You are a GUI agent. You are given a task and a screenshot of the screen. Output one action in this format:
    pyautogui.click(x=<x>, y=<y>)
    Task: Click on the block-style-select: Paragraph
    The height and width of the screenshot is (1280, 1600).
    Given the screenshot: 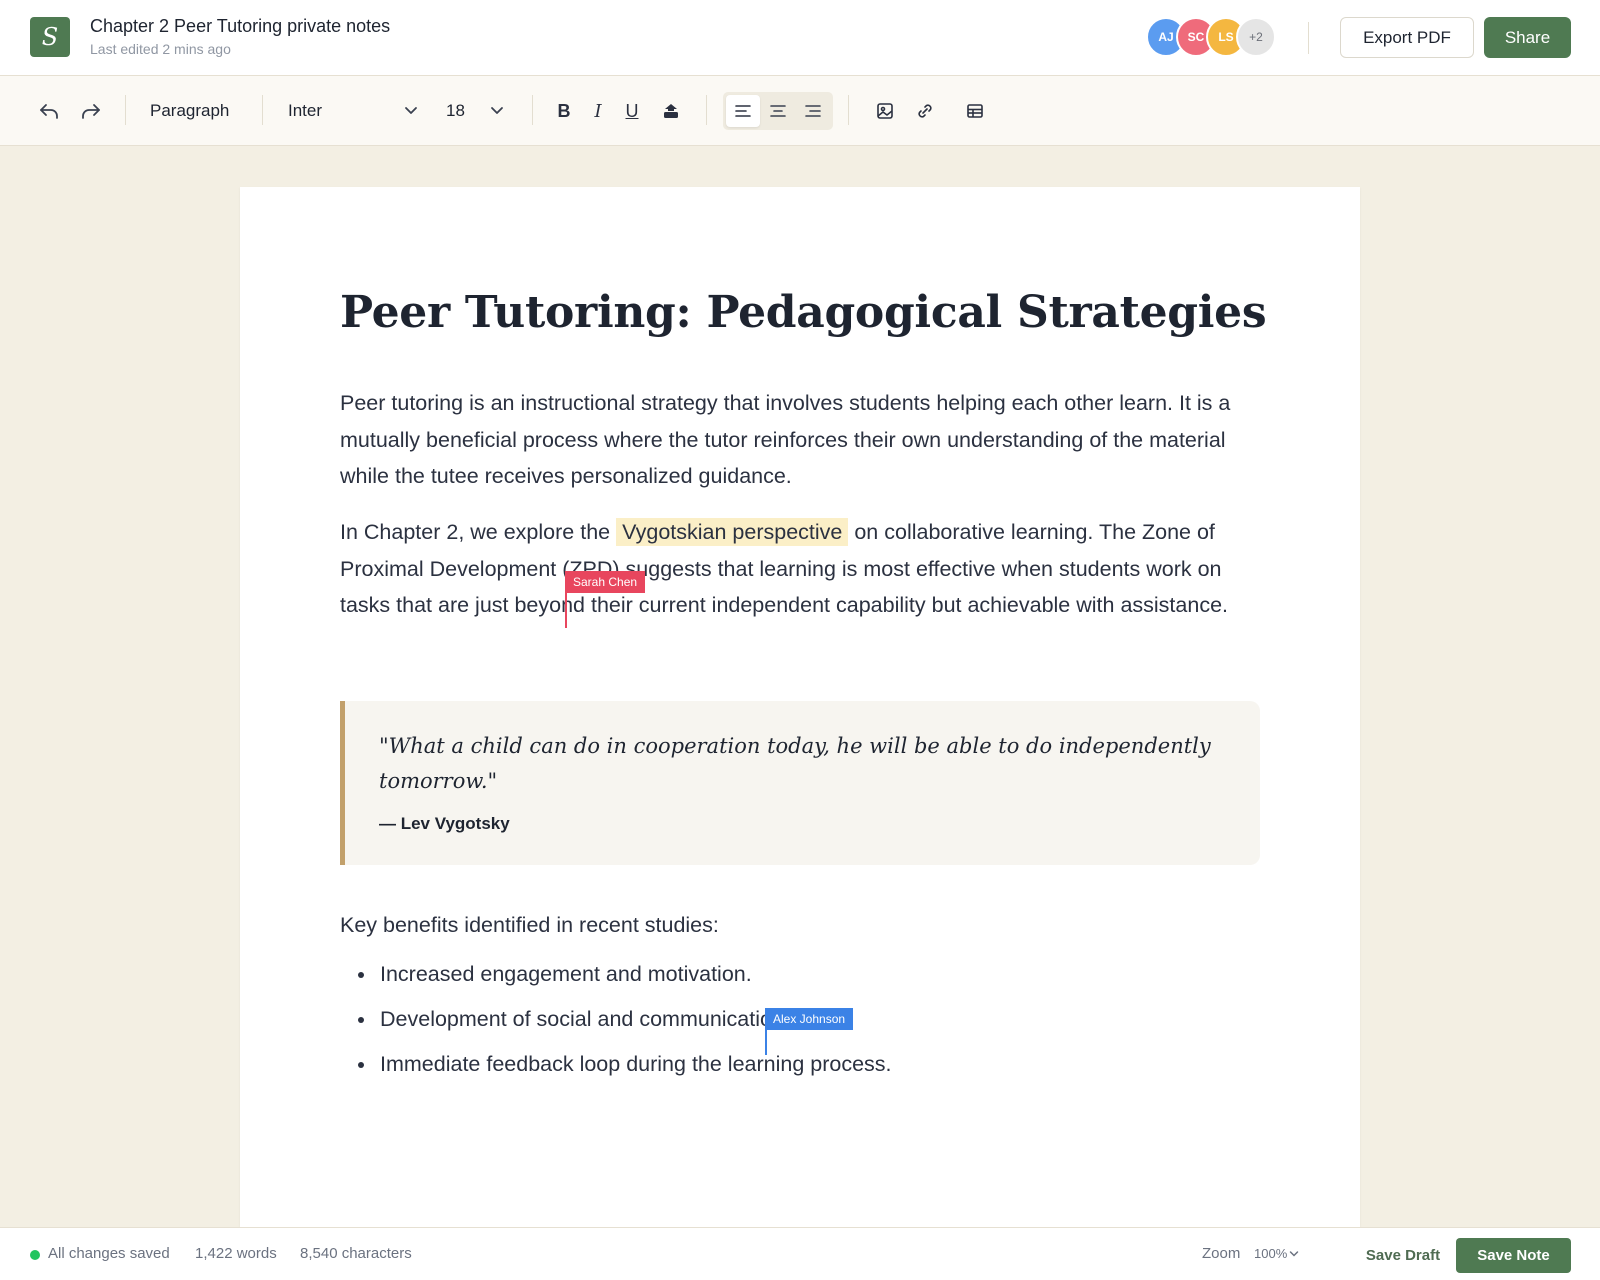 What is the action you would take?
    pyautogui.click(x=189, y=111)
    